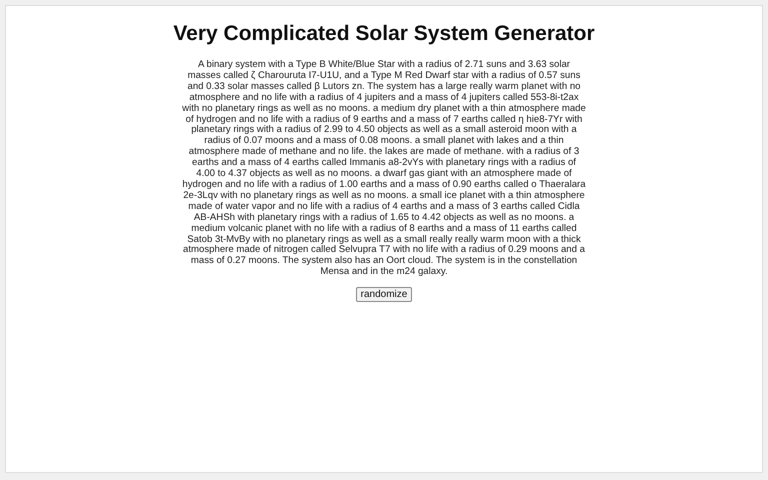  I want to click on page-title: Very Complicated Solar System Generator, so click(384, 34).